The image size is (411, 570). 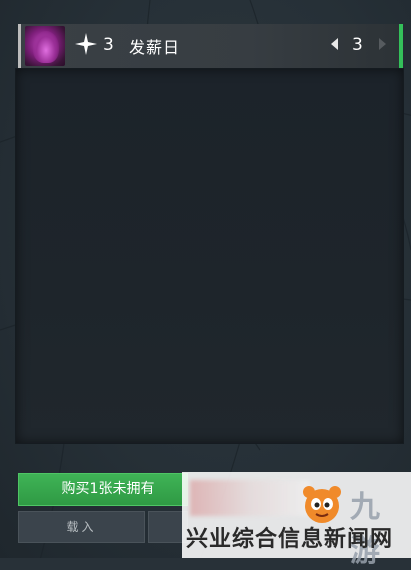 I want to click on card-art-image, so click(x=45, y=46).